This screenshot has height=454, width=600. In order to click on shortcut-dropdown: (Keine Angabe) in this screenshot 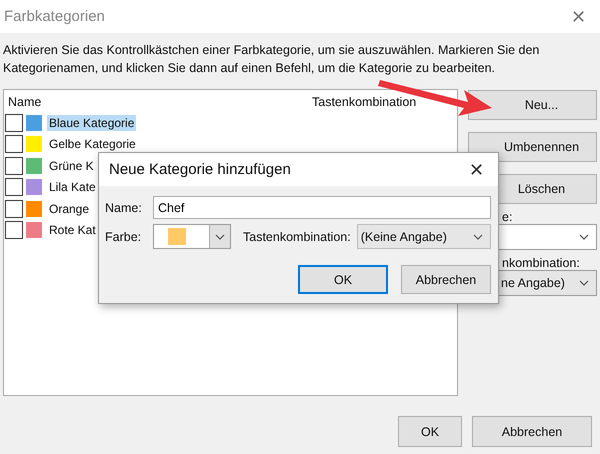, I will do `click(423, 236)`.